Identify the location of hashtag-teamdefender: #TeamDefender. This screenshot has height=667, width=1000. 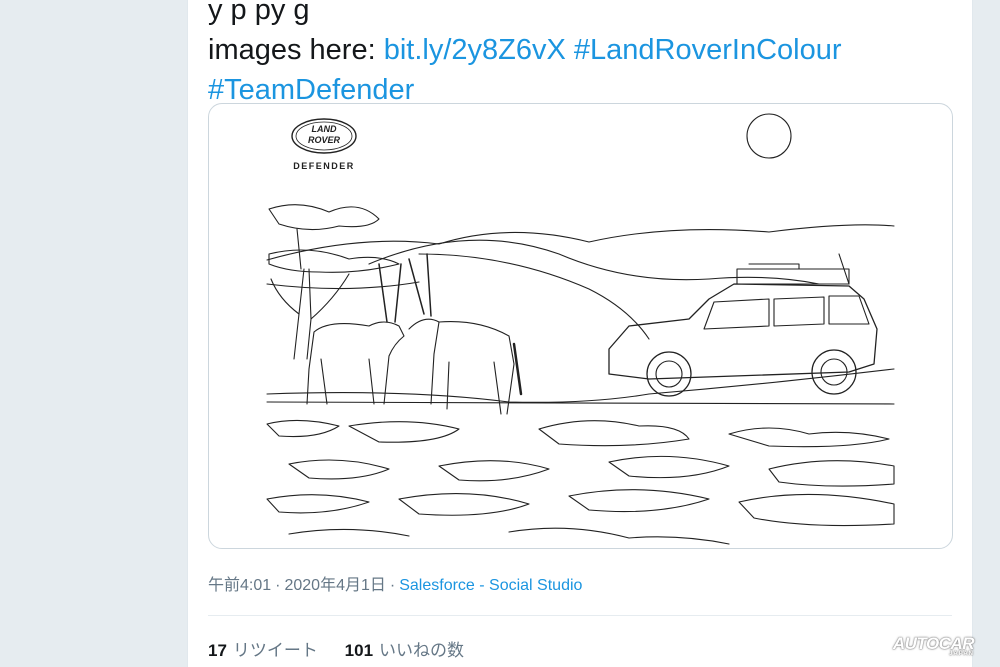
(311, 90).